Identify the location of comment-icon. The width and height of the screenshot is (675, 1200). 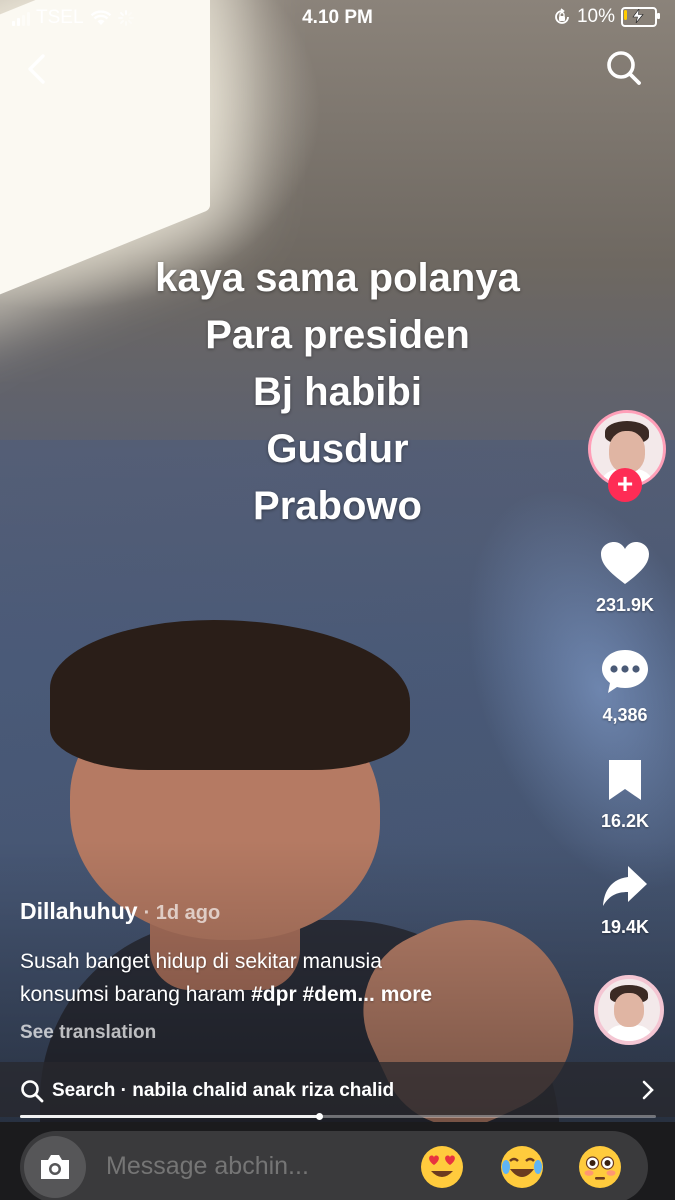
(625, 671).